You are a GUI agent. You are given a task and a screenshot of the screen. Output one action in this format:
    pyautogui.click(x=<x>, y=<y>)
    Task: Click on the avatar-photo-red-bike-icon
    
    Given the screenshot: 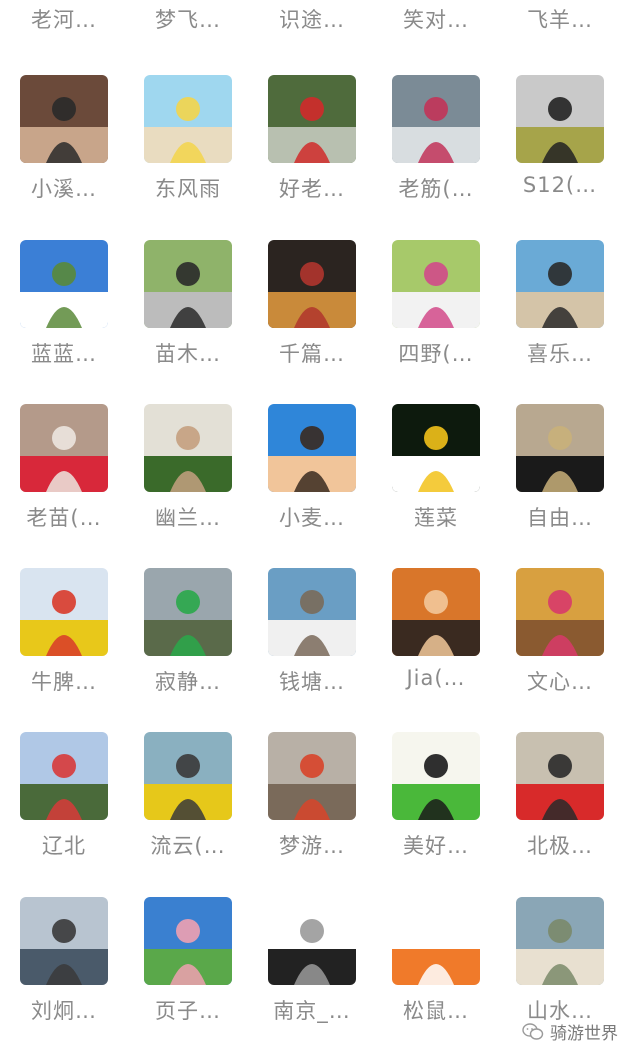 What is the action you would take?
    pyautogui.click(x=64, y=448)
    